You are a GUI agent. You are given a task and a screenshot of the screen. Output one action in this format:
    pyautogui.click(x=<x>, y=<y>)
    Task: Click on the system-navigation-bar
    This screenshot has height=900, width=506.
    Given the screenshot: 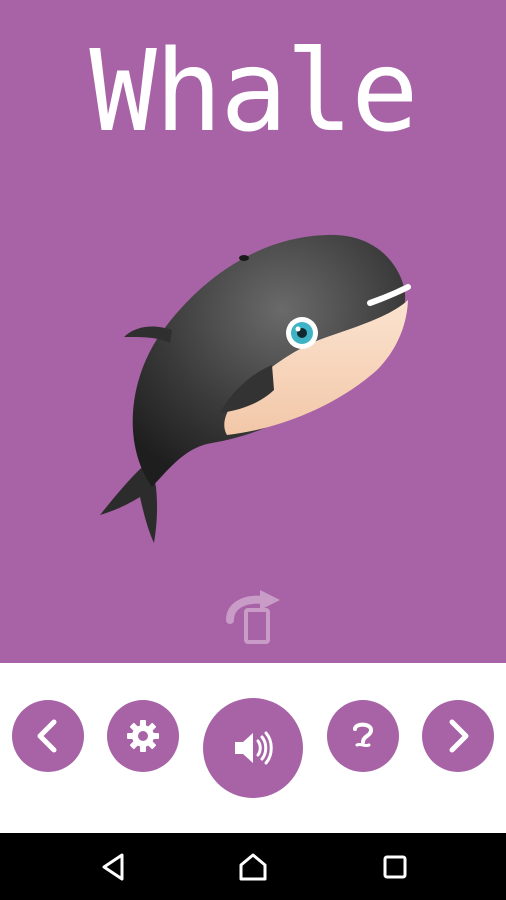 What is the action you would take?
    pyautogui.click(x=253, y=866)
    